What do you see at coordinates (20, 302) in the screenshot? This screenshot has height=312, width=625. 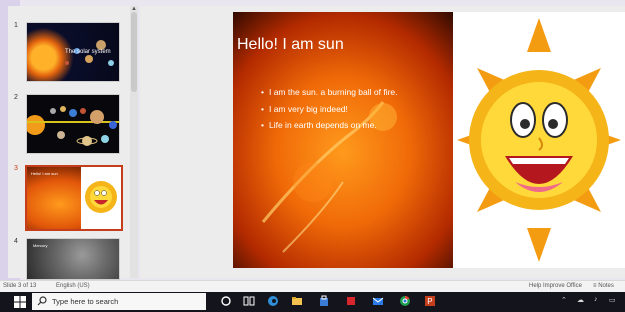 I see `windows-start-icon` at bounding box center [20, 302].